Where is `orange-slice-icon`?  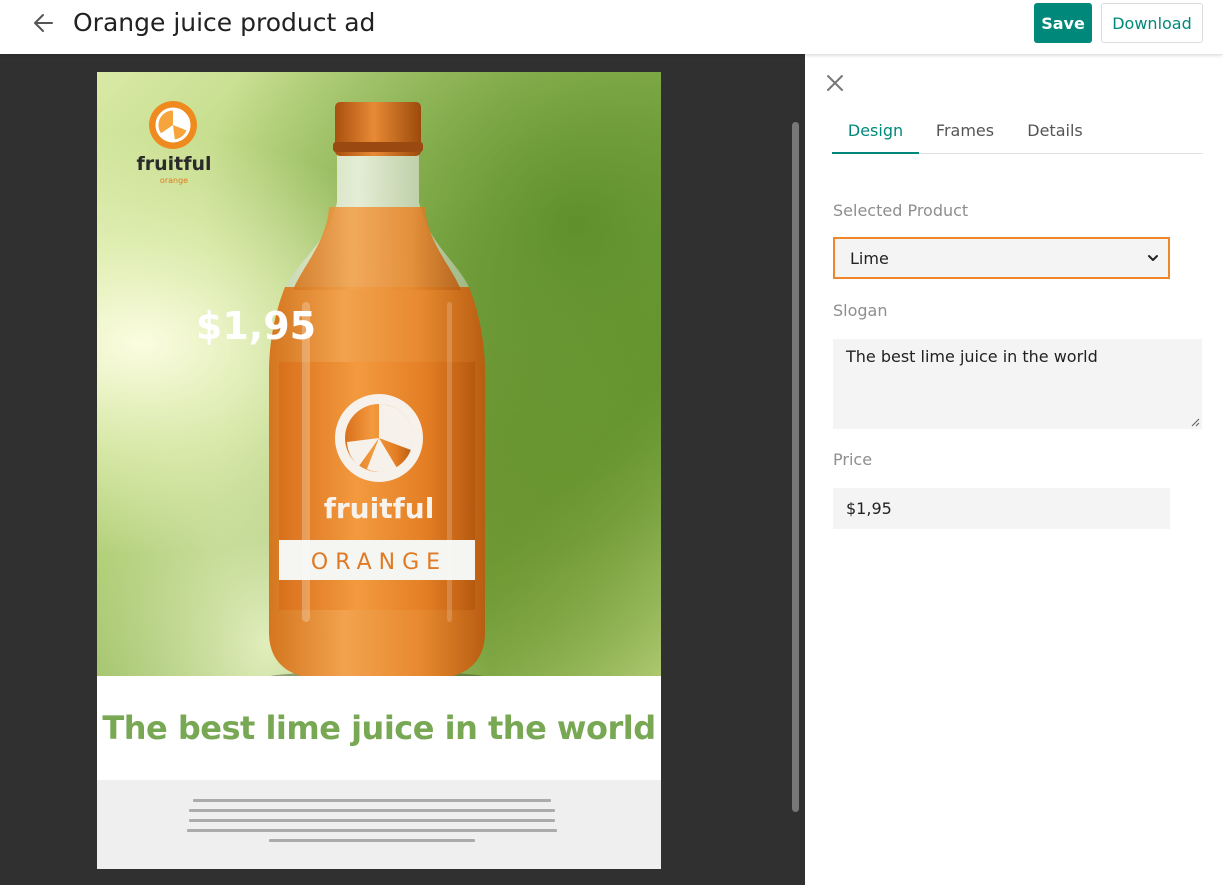 orange-slice-icon is located at coordinates (379, 438).